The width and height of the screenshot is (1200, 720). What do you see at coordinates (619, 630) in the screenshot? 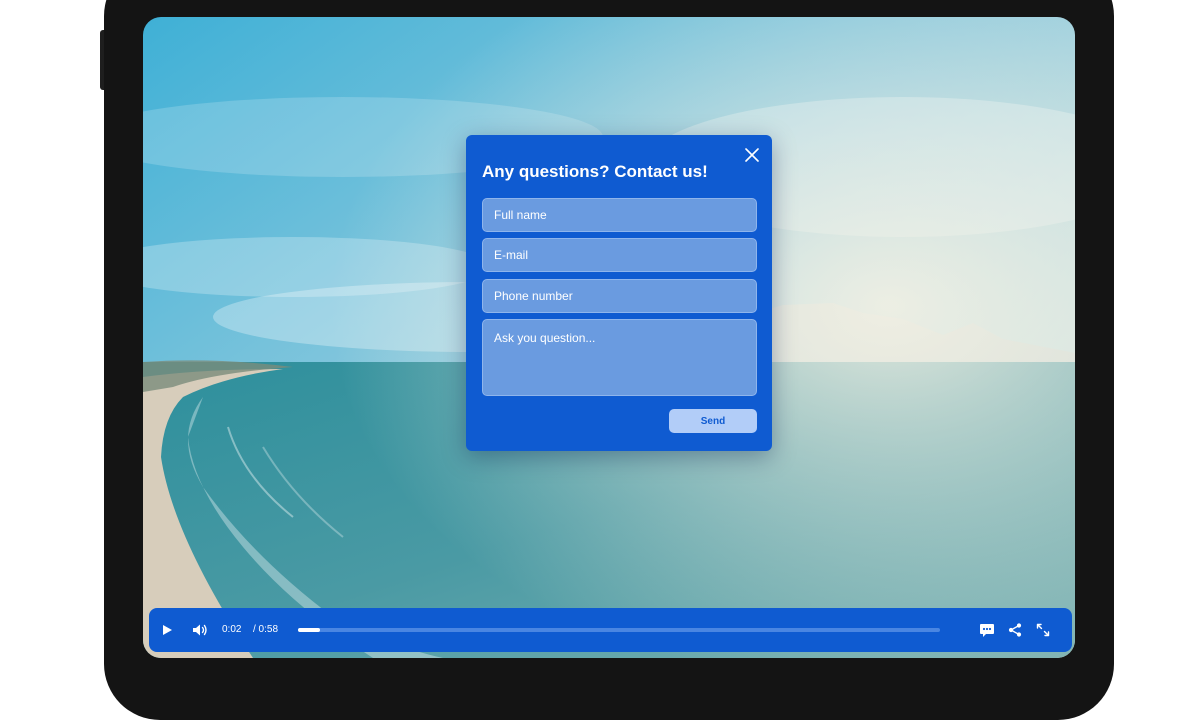
I see `progress-bar` at bounding box center [619, 630].